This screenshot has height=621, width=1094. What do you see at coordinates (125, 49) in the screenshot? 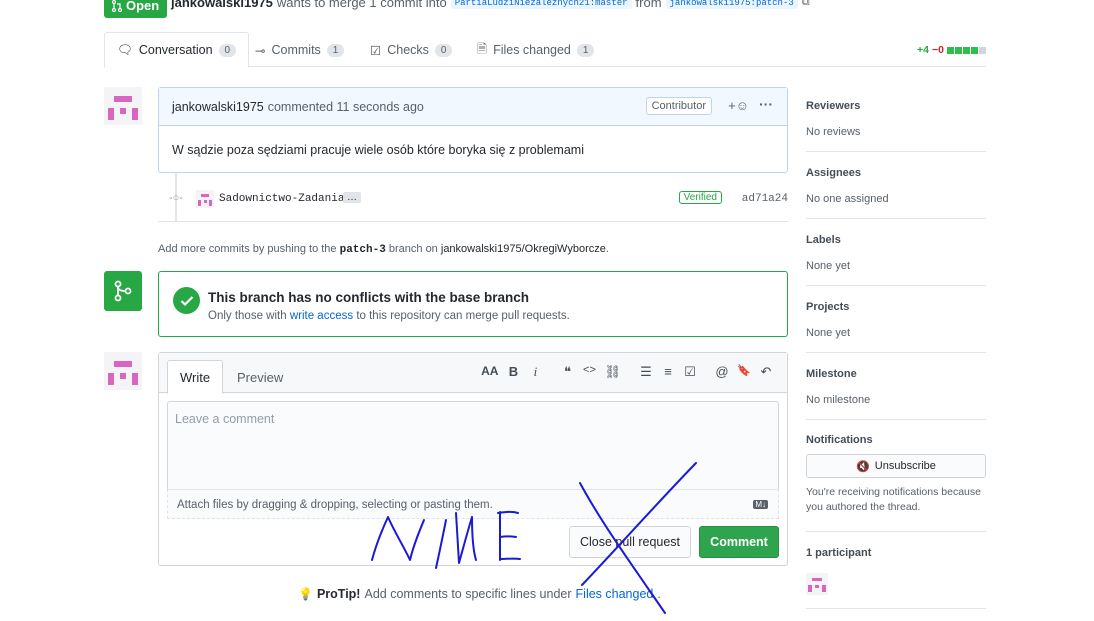
I see `conversation-icon: 🗨` at bounding box center [125, 49].